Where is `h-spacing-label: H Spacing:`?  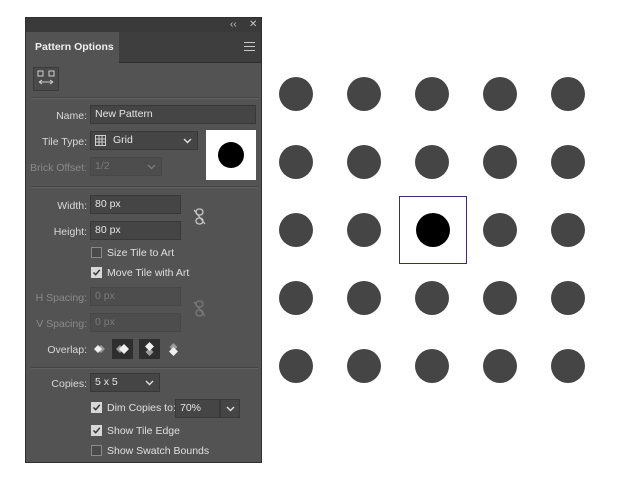 h-spacing-label: H Spacing: is located at coordinates (61, 298).